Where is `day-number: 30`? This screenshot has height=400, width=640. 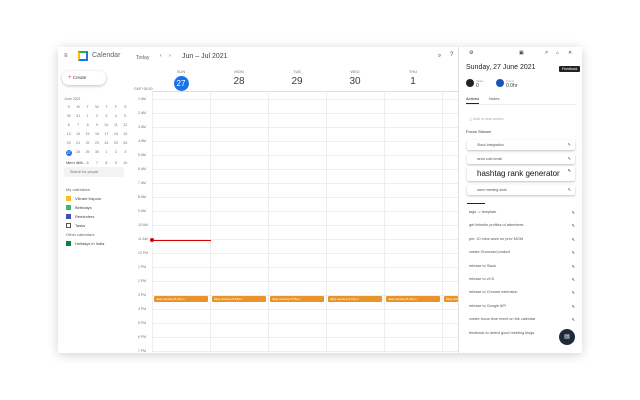
day-number: 30 is located at coordinates (355, 81).